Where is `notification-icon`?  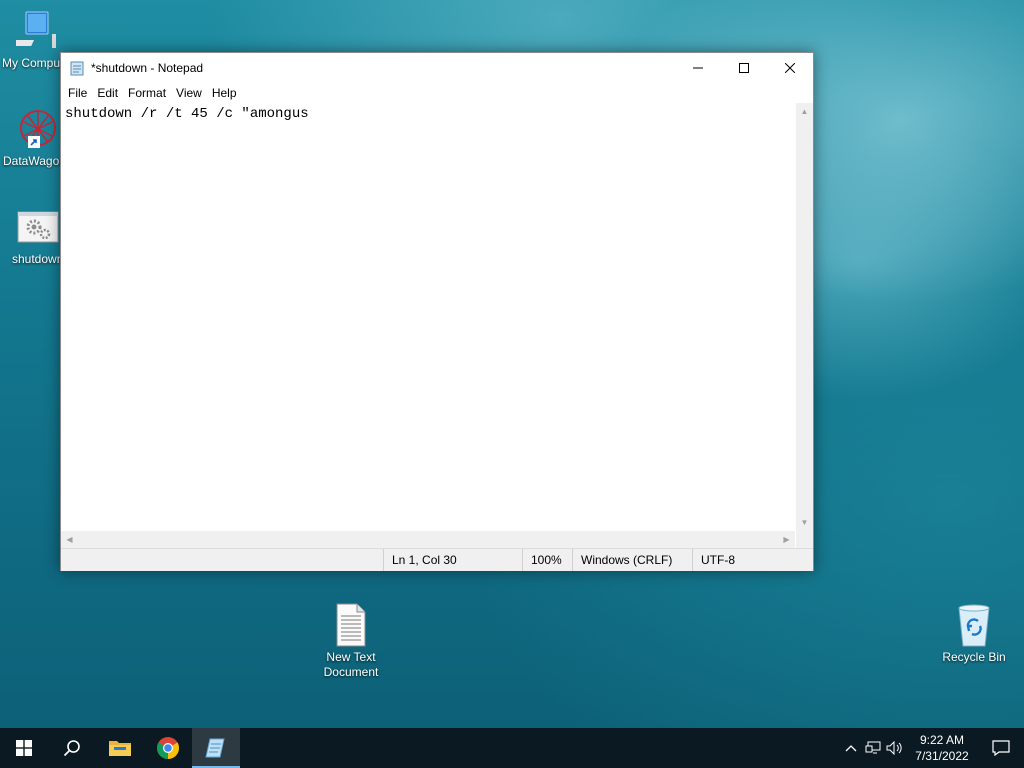
notification-icon is located at coordinates (1001, 748).